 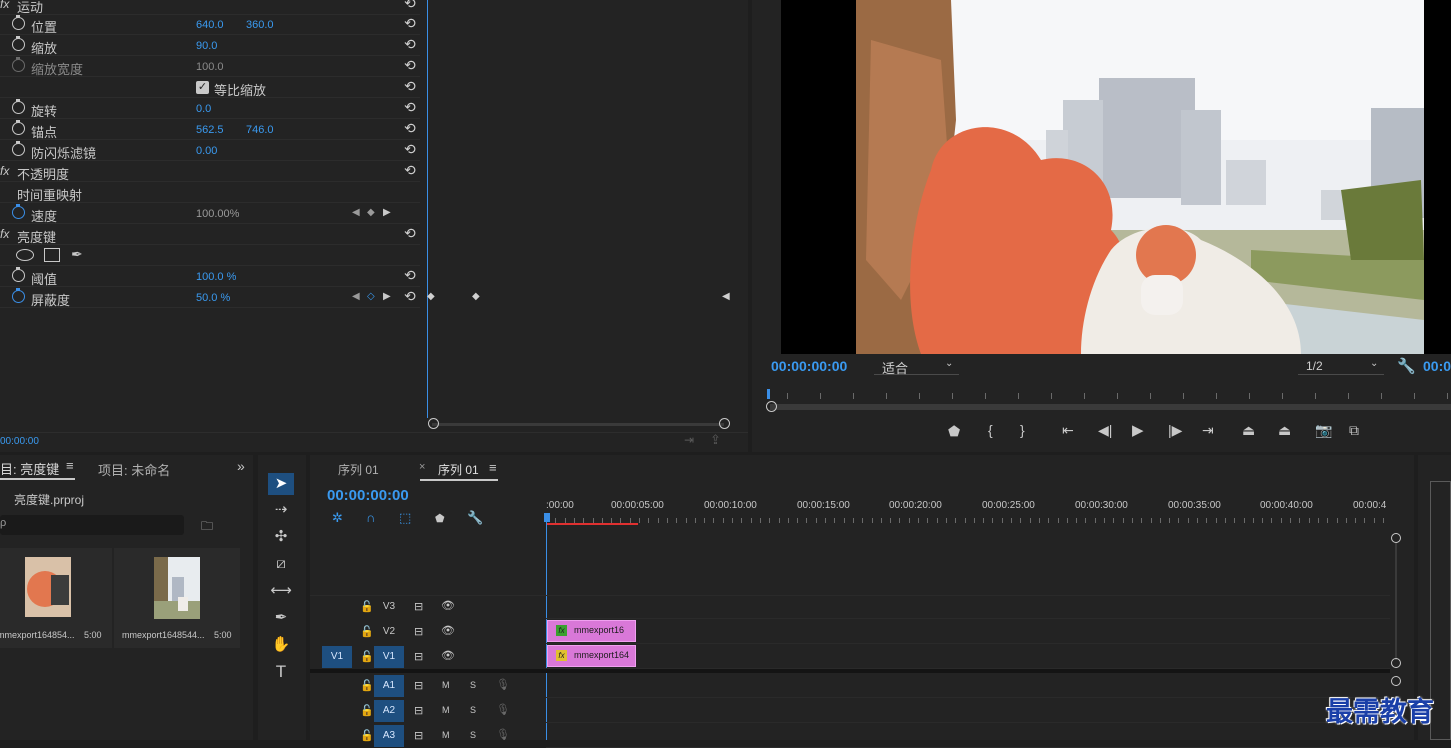 What do you see at coordinates (954, 431) in the screenshot?
I see `marker-icon: ⬟` at bounding box center [954, 431].